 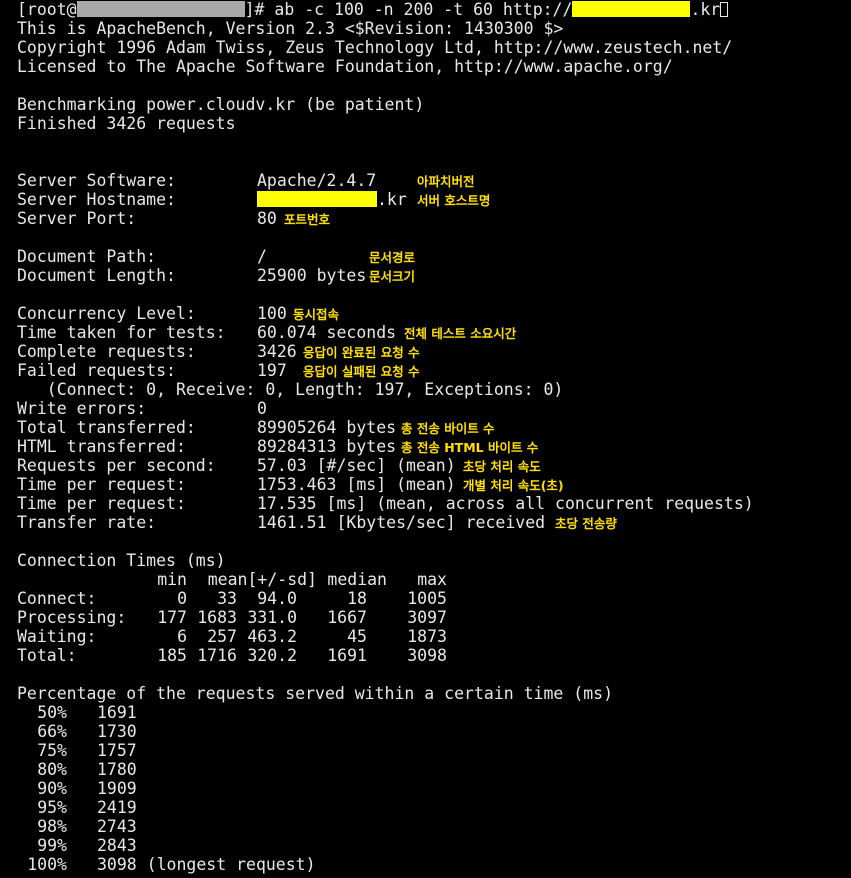 I want to click on server-port-row: Server Port: 80 포트번호, so click(x=434, y=218).